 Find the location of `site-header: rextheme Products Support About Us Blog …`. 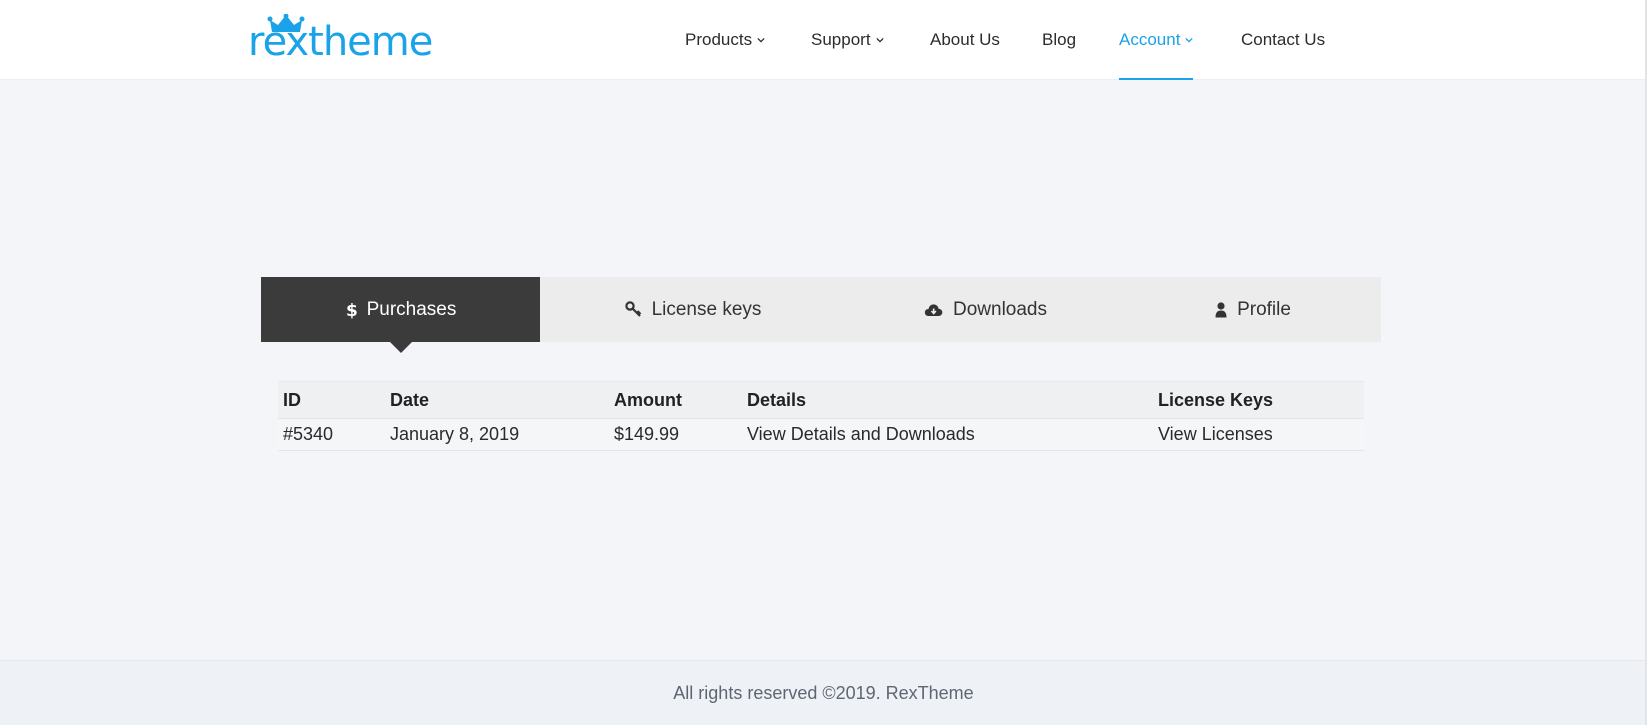

site-header: rextheme Products Support About Us Blog … is located at coordinates (823, 40).